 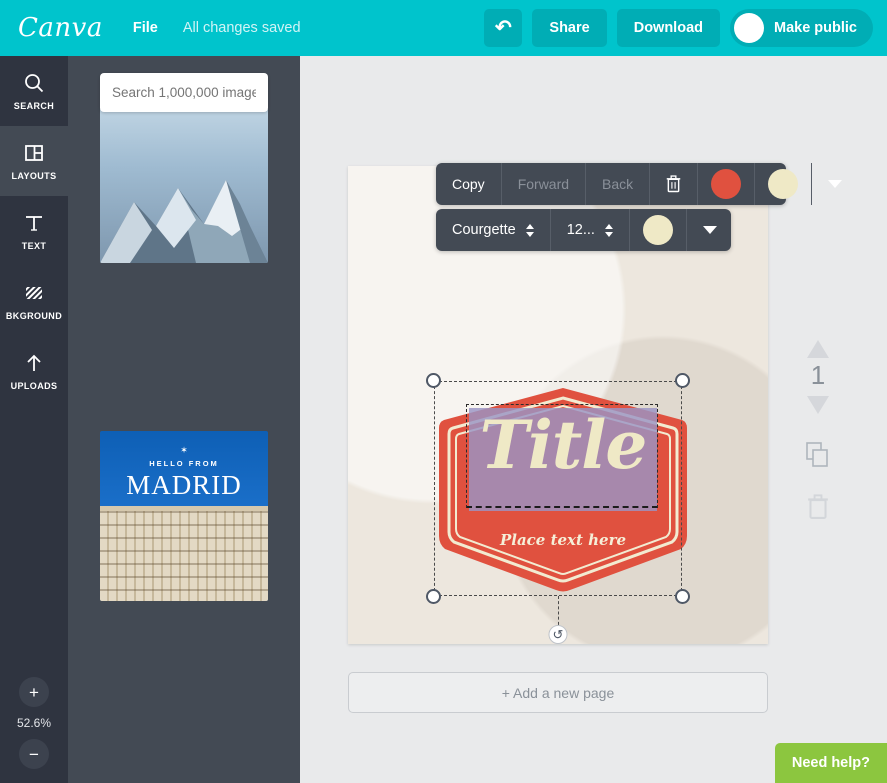 What do you see at coordinates (145, 28) in the screenshot?
I see `file-menu: File` at bounding box center [145, 28].